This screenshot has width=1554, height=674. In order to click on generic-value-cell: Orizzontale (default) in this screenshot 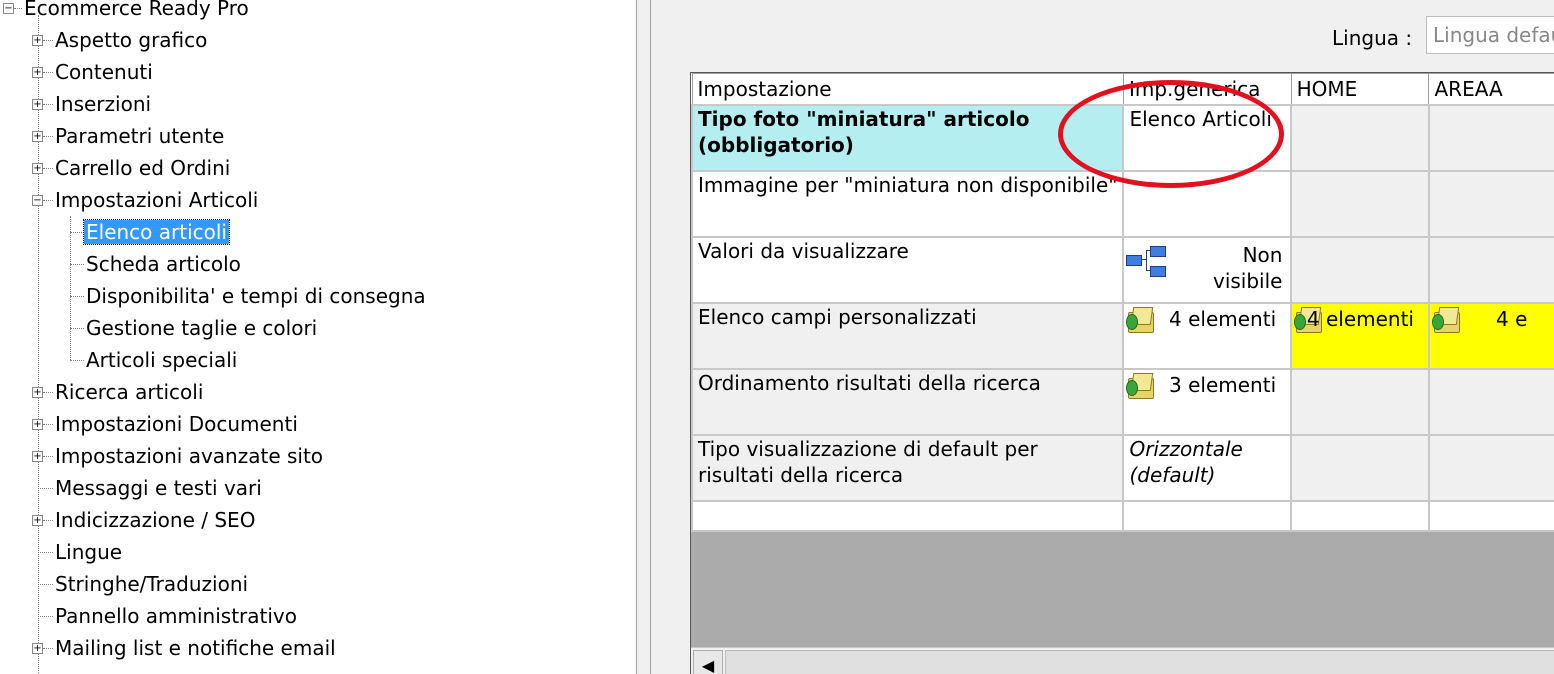, I will do `click(1207, 468)`.